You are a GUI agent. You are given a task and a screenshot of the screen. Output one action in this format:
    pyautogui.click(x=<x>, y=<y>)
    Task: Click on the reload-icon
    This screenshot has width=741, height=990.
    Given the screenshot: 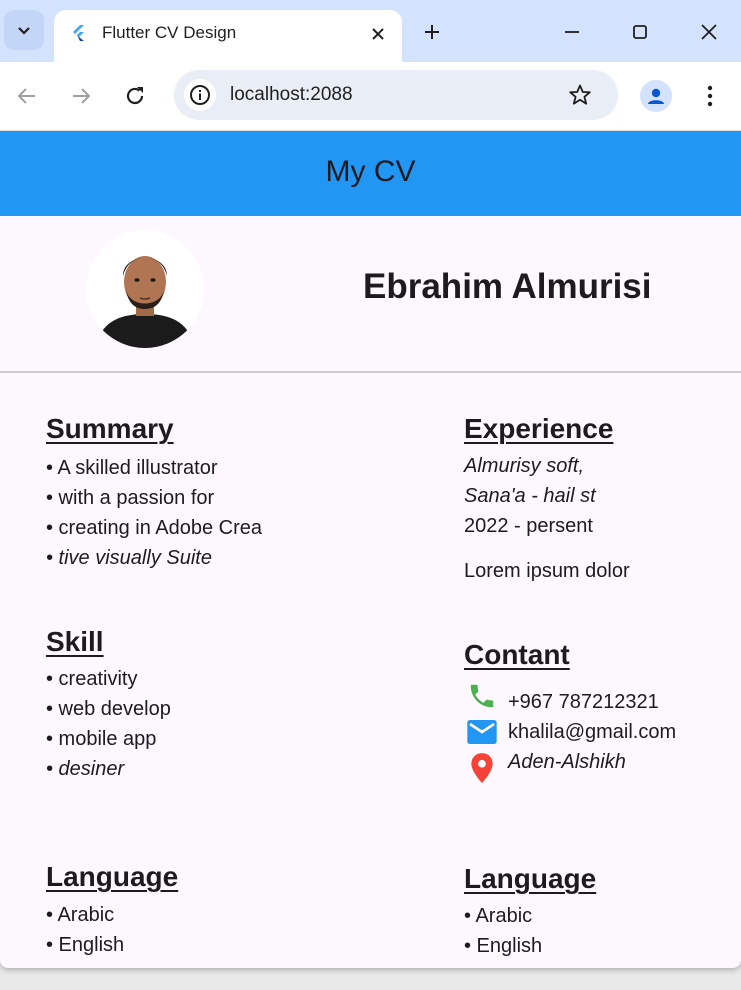 What is the action you would take?
    pyautogui.click(x=135, y=96)
    